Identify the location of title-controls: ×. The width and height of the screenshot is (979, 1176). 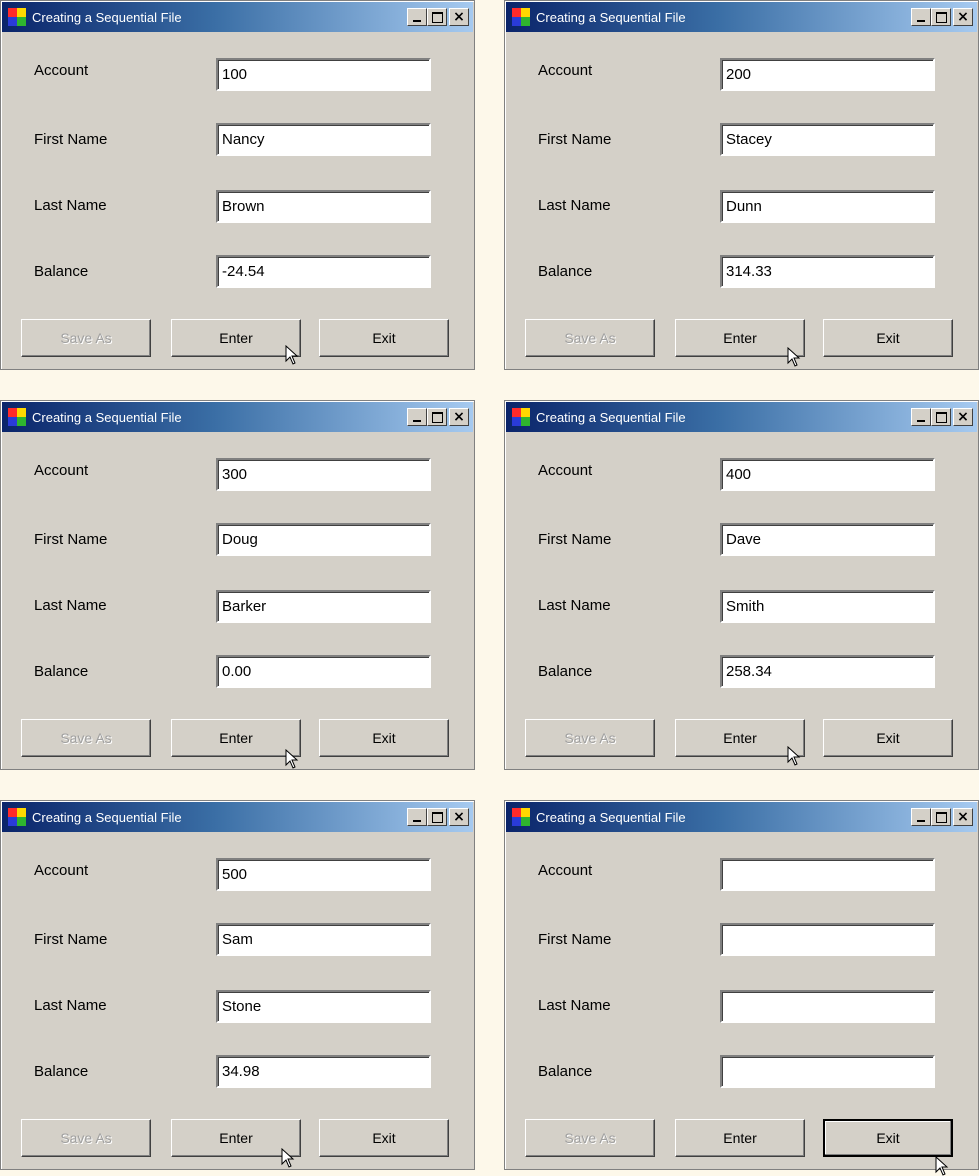
(438, 417).